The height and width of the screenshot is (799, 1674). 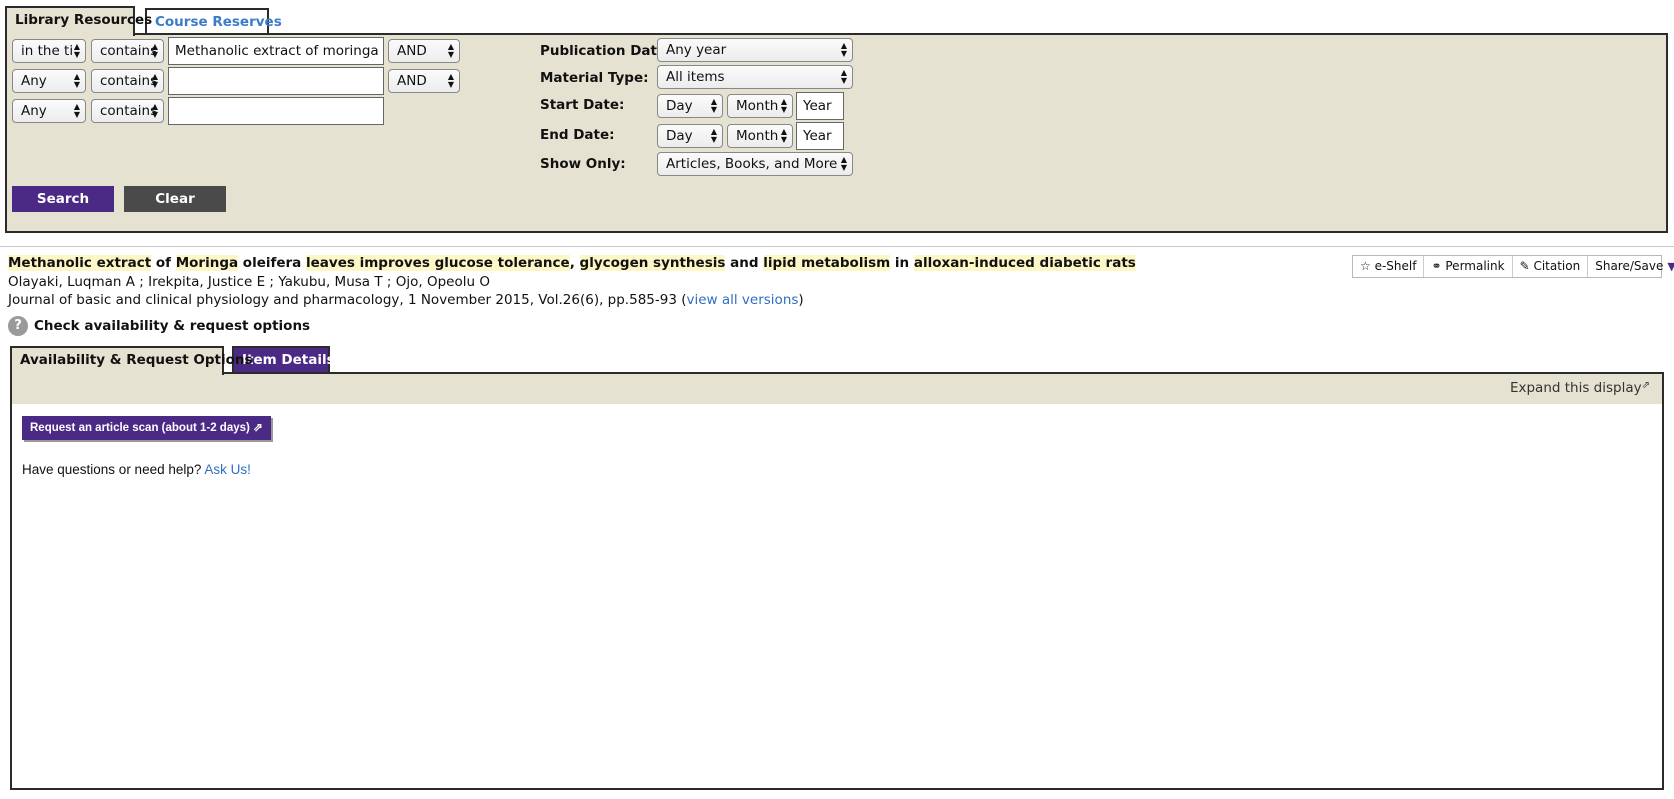 I want to click on search-field-select-2: Any ▲ ▼, so click(x=49, y=81).